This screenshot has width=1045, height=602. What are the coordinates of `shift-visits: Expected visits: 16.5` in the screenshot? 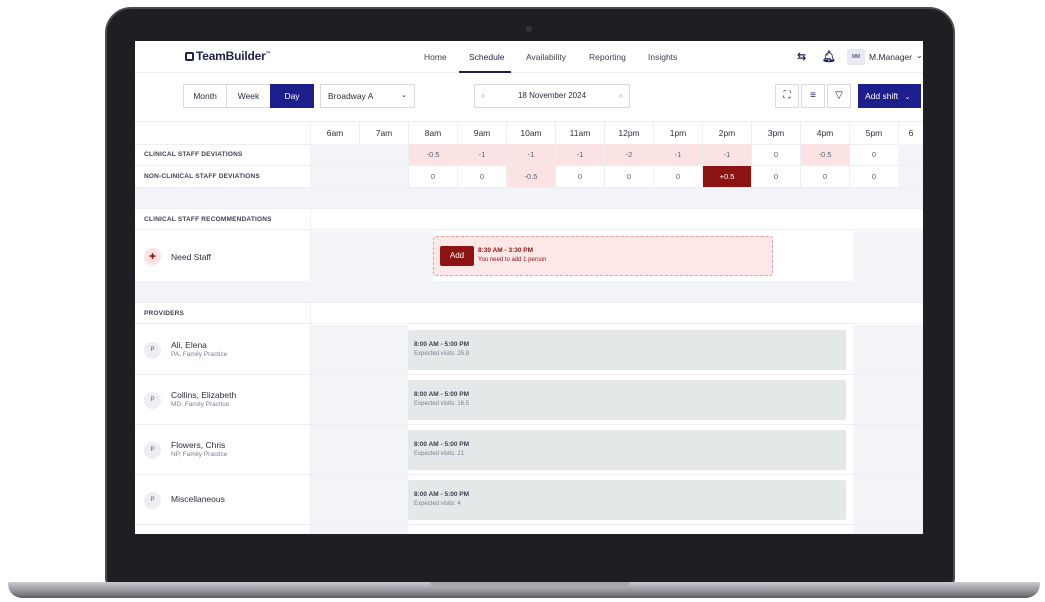 It's located at (442, 404).